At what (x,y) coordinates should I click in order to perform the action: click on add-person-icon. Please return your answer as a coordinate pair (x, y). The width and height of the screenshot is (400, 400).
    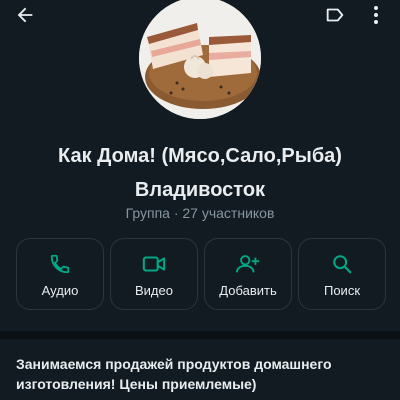
    Looking at the image, I should click on (248, 264).